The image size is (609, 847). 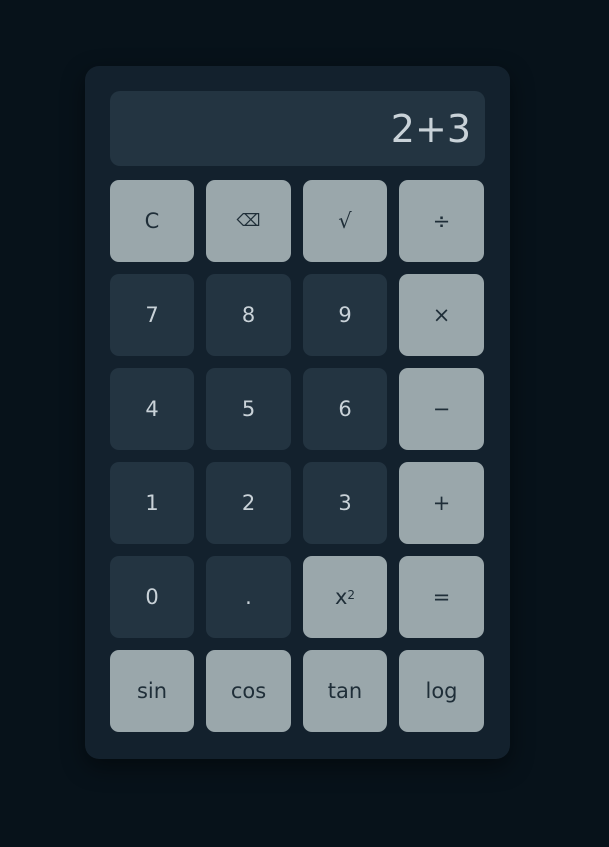 What do you see at coordinates (248, 503) in the screenshot?
I see `digit-2-button: 2` at bounding box center [248, 503].